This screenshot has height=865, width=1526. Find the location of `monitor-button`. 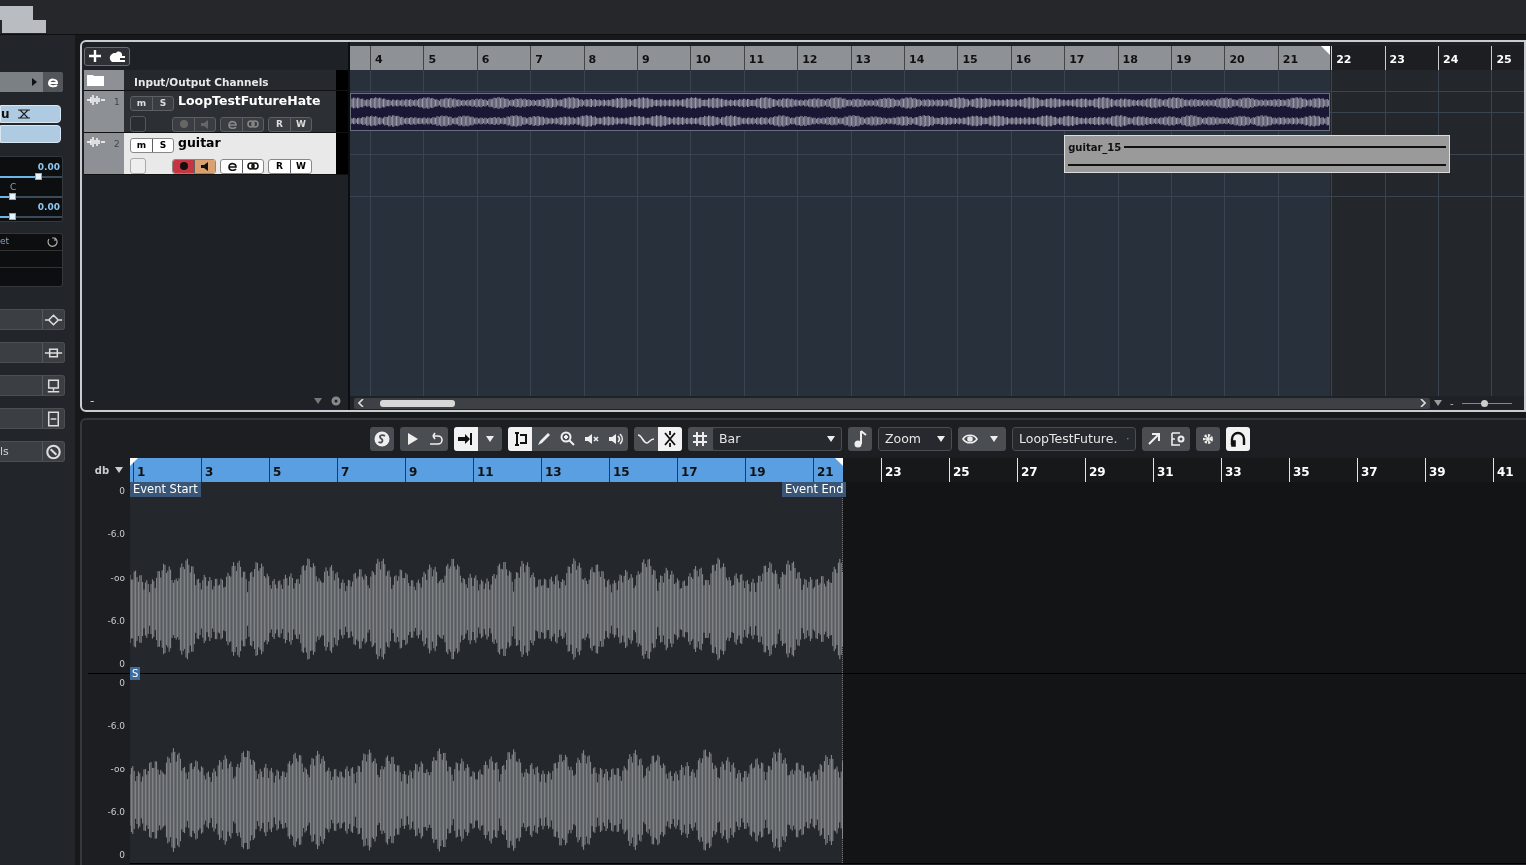

monitor-button is located at coordinates (204, 166).